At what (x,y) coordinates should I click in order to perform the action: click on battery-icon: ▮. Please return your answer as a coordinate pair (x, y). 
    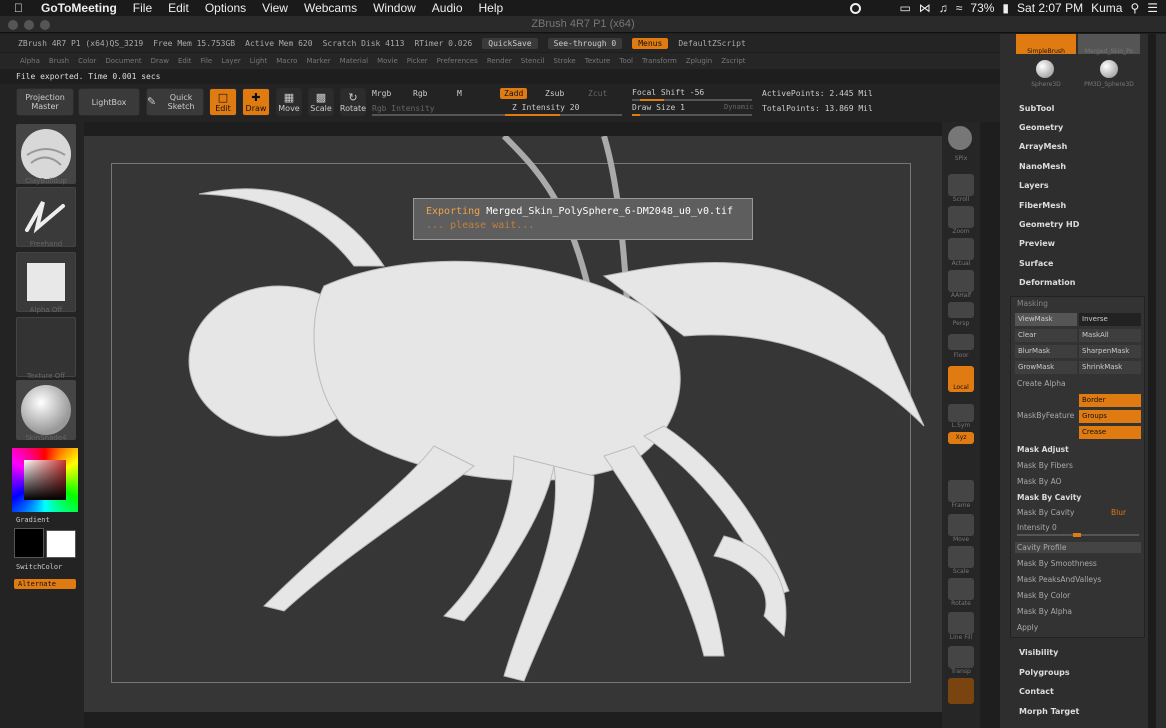
    Looking at the image, I should click on (1005, 8).